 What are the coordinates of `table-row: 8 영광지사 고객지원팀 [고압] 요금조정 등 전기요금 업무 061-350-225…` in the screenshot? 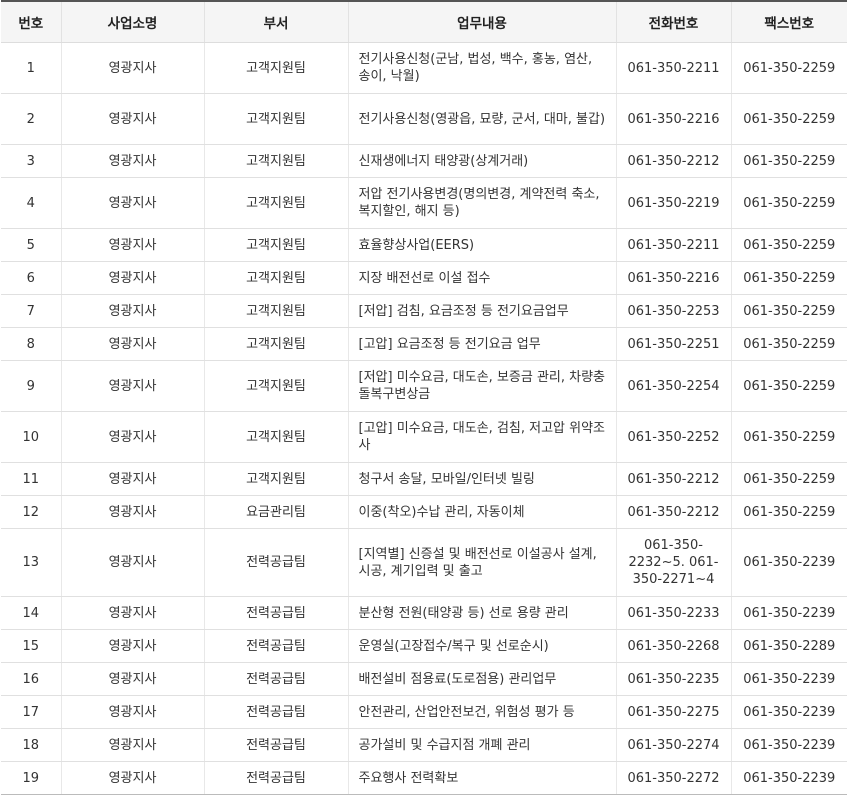 It's located at (424, 344).